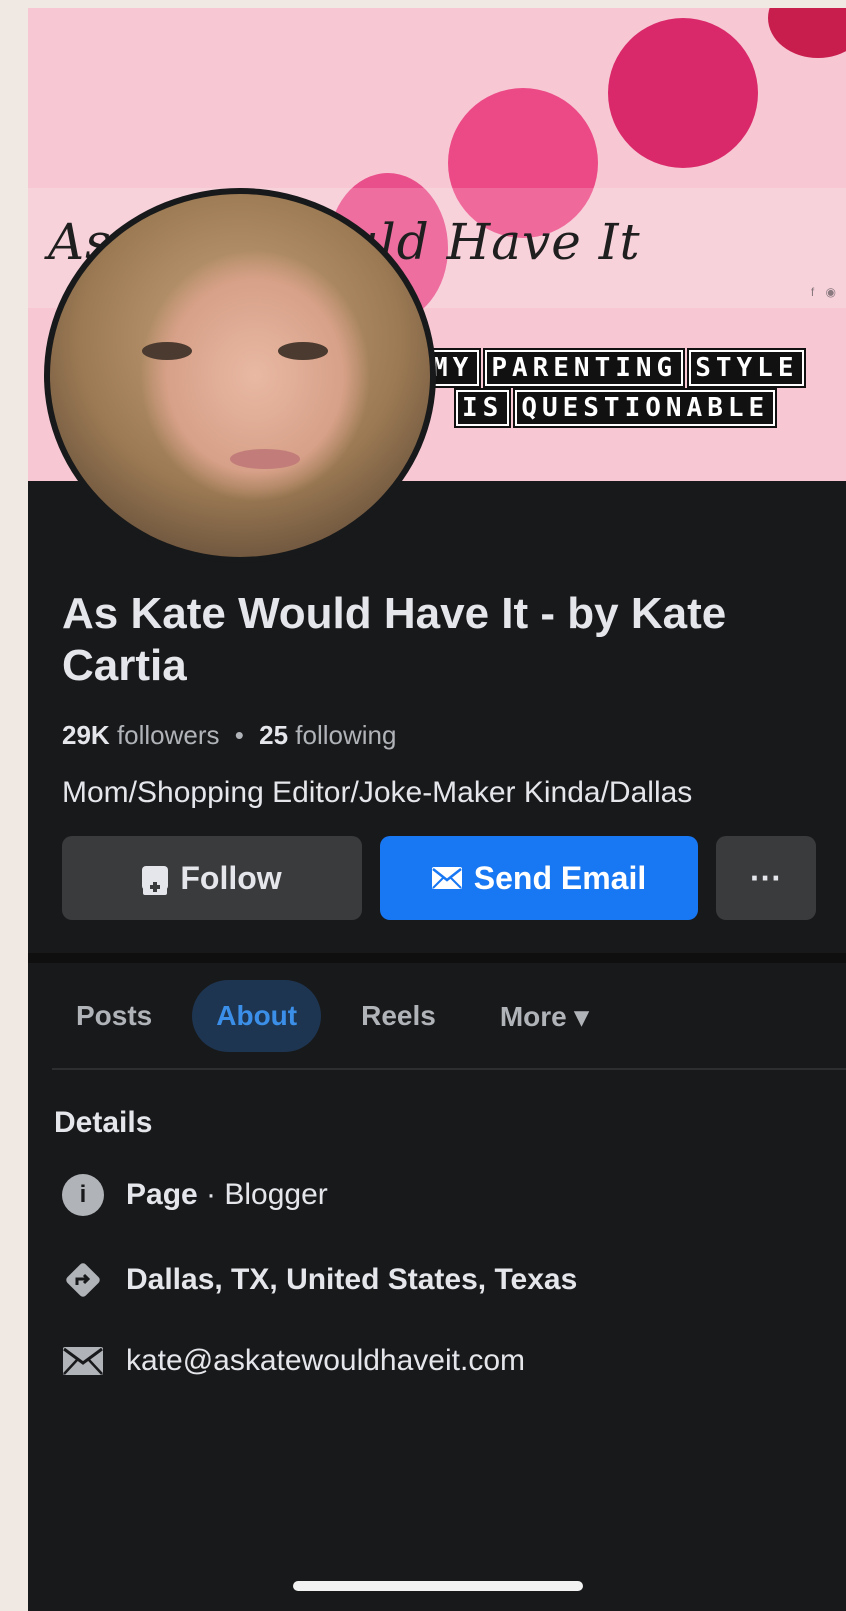  What do you see at coordinates (325, 1360) in the screenshot?
I see `email-text: kate@askatewouldhaveit.com` at bounding box center [325, 1360].